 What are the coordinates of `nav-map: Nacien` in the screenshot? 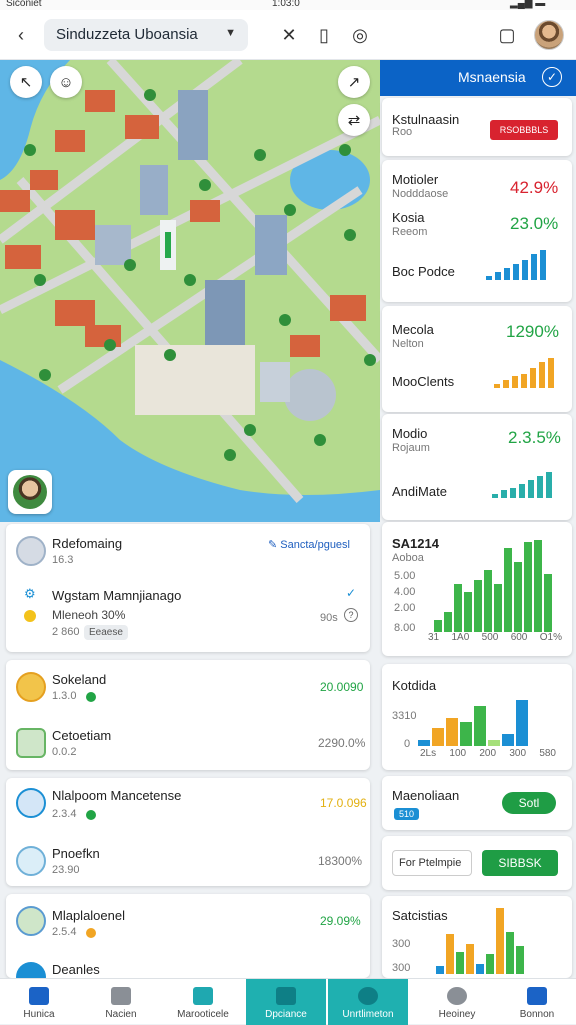 It's located at (121, 1002).